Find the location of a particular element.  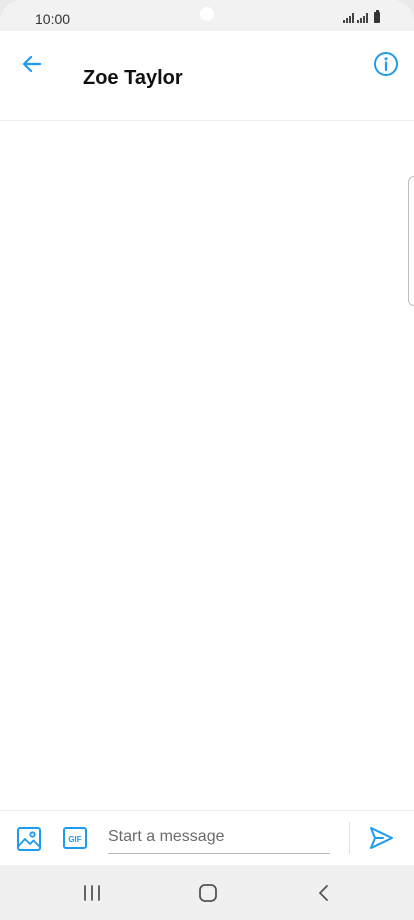

camera-cutout is located at coordinates (207, 14).